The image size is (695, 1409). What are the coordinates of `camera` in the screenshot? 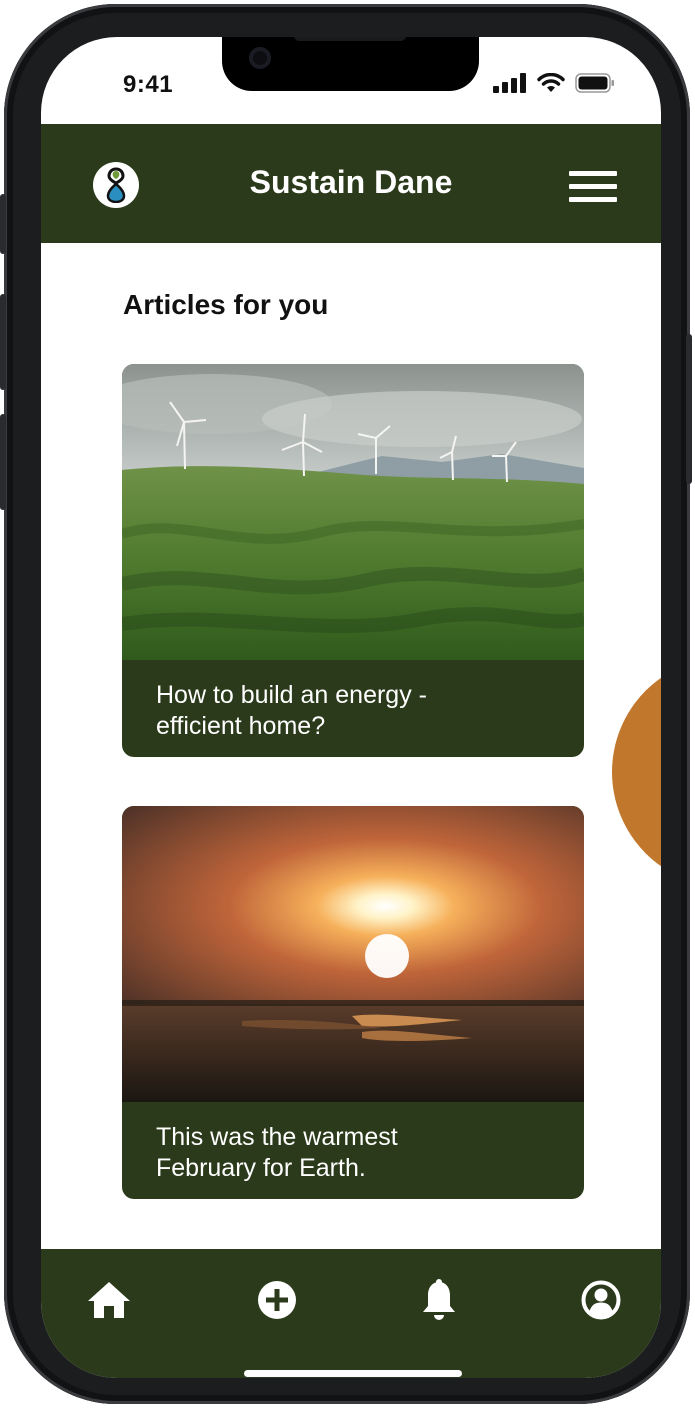 It's located at (260, 58).